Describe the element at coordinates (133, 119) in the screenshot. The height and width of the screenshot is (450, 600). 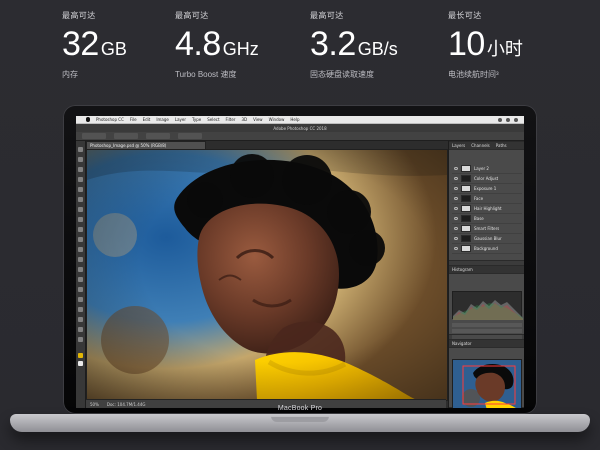
I see `menu-item: File` at that location.